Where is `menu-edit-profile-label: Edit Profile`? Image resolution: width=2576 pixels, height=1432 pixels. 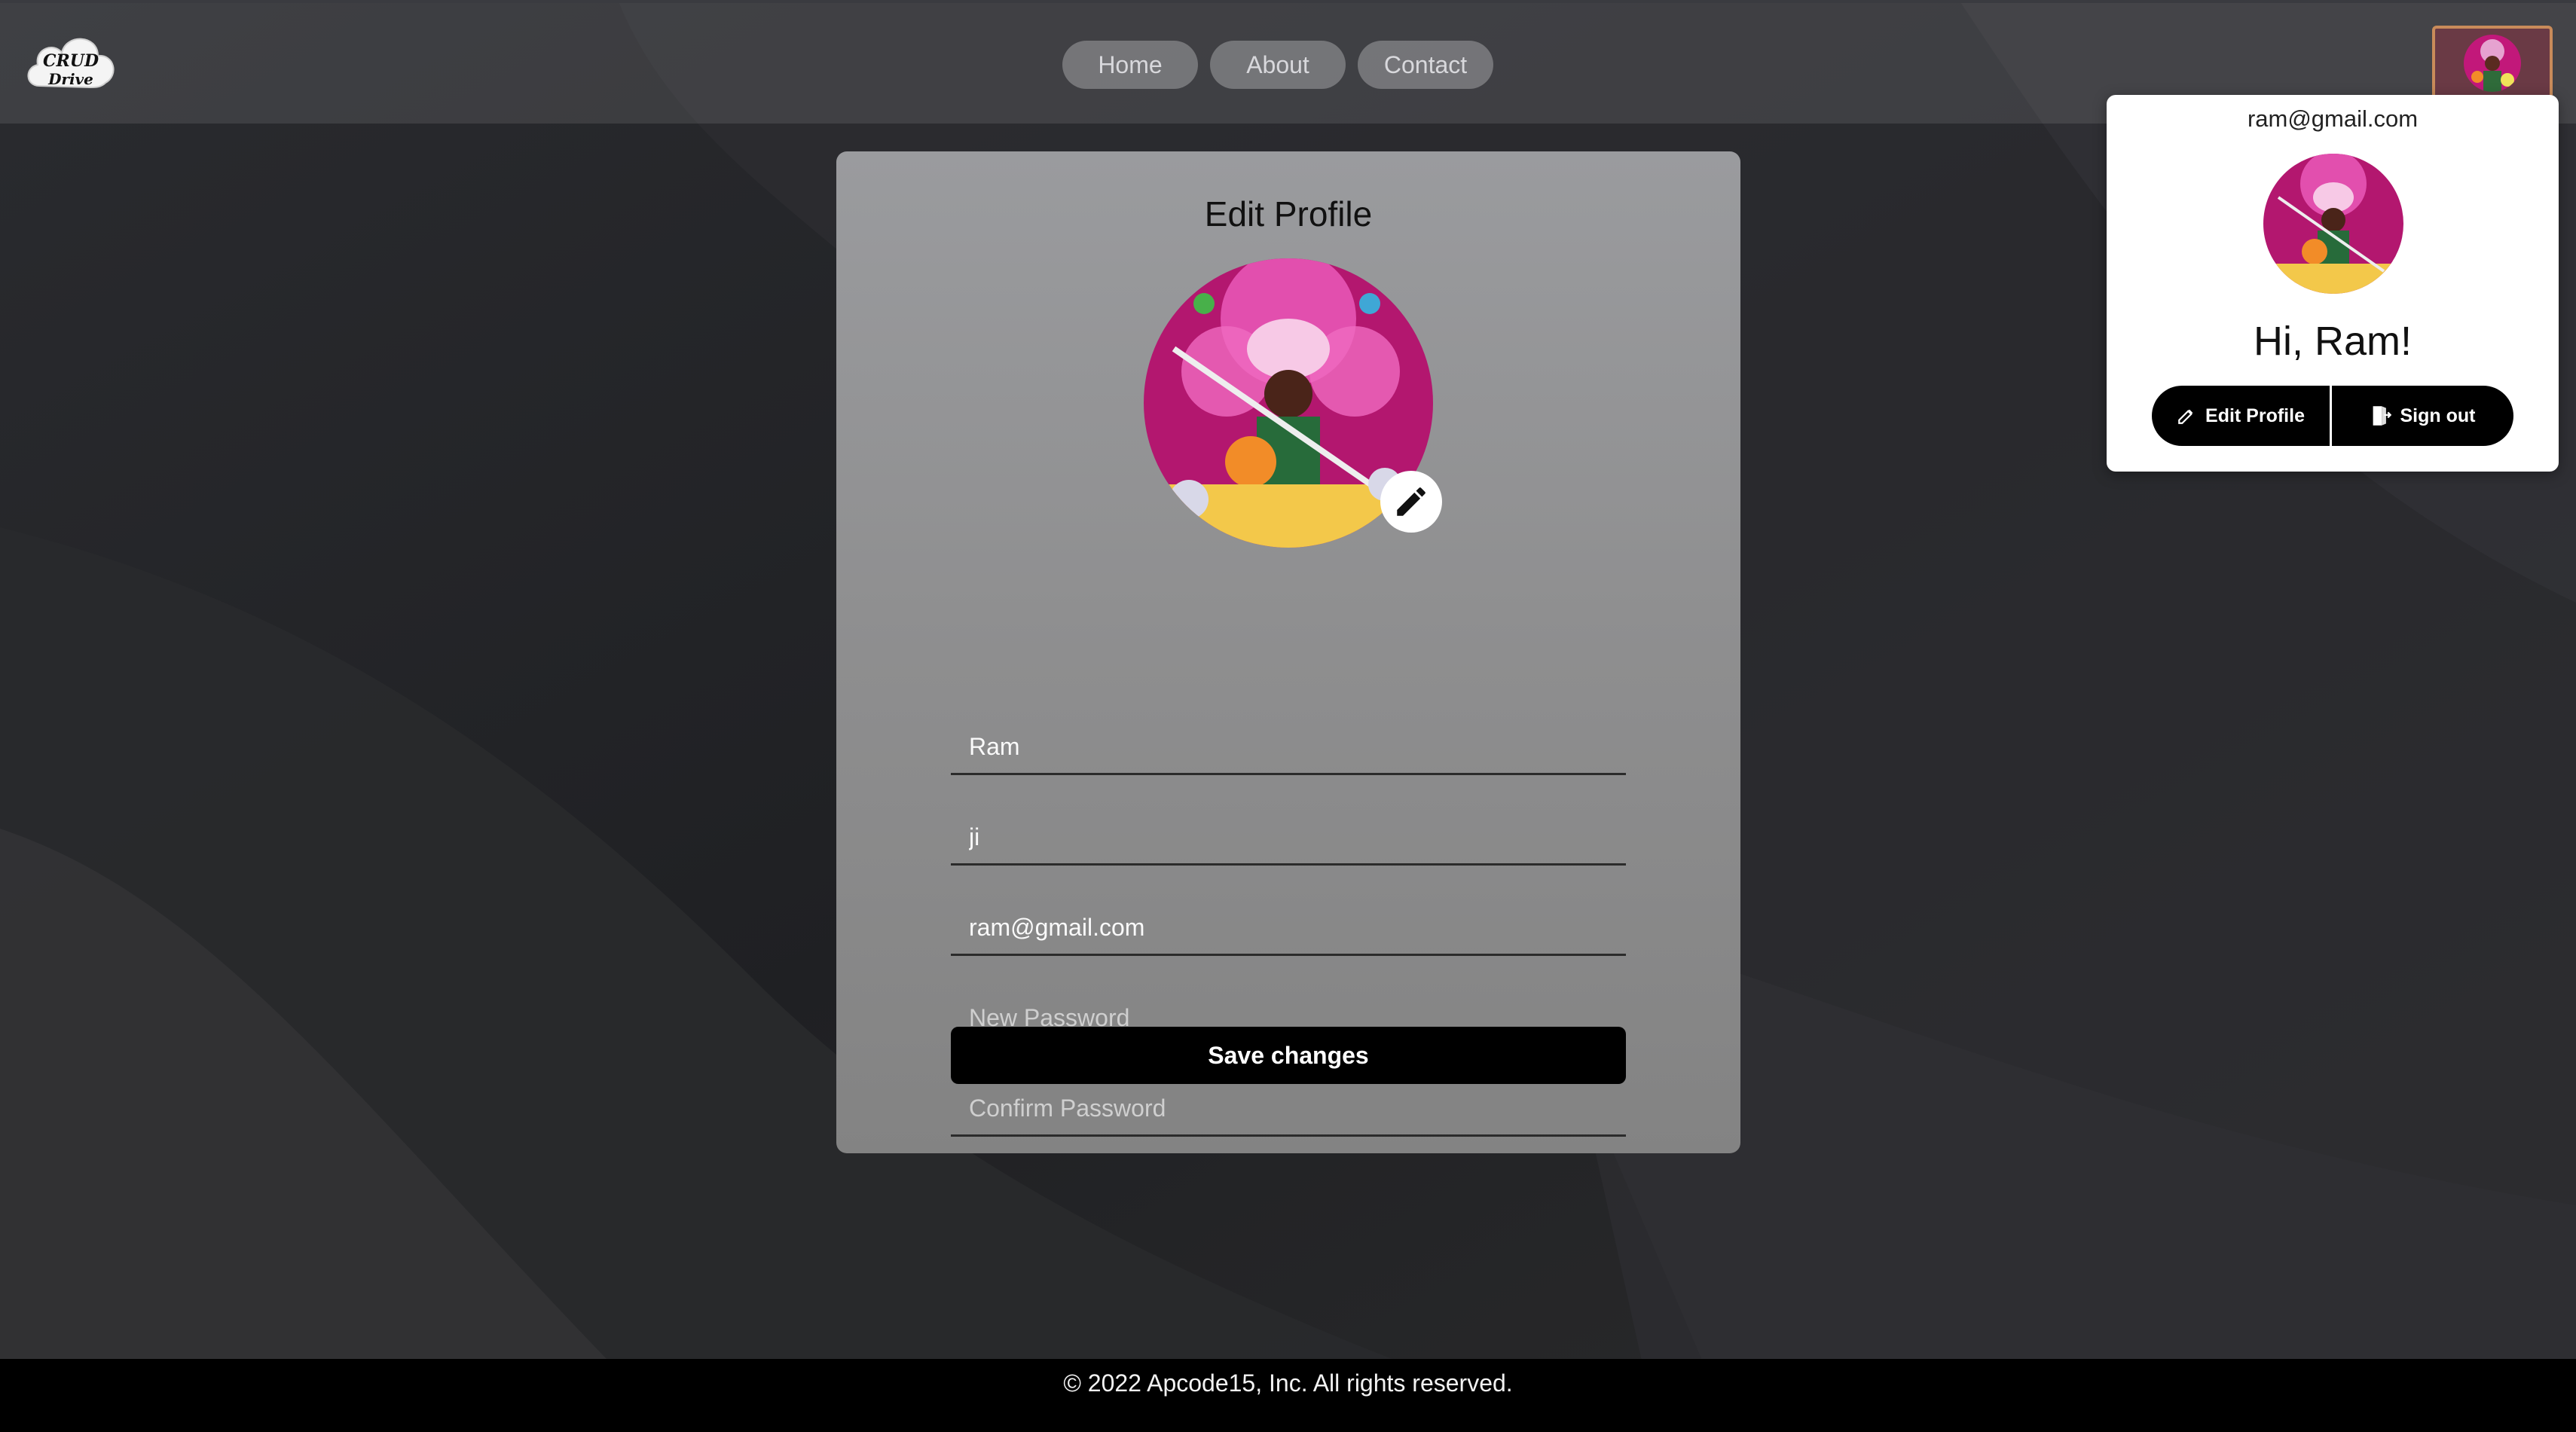
menu-edit-profile-label: Edit Profile is located at coordinates (2255, 415).